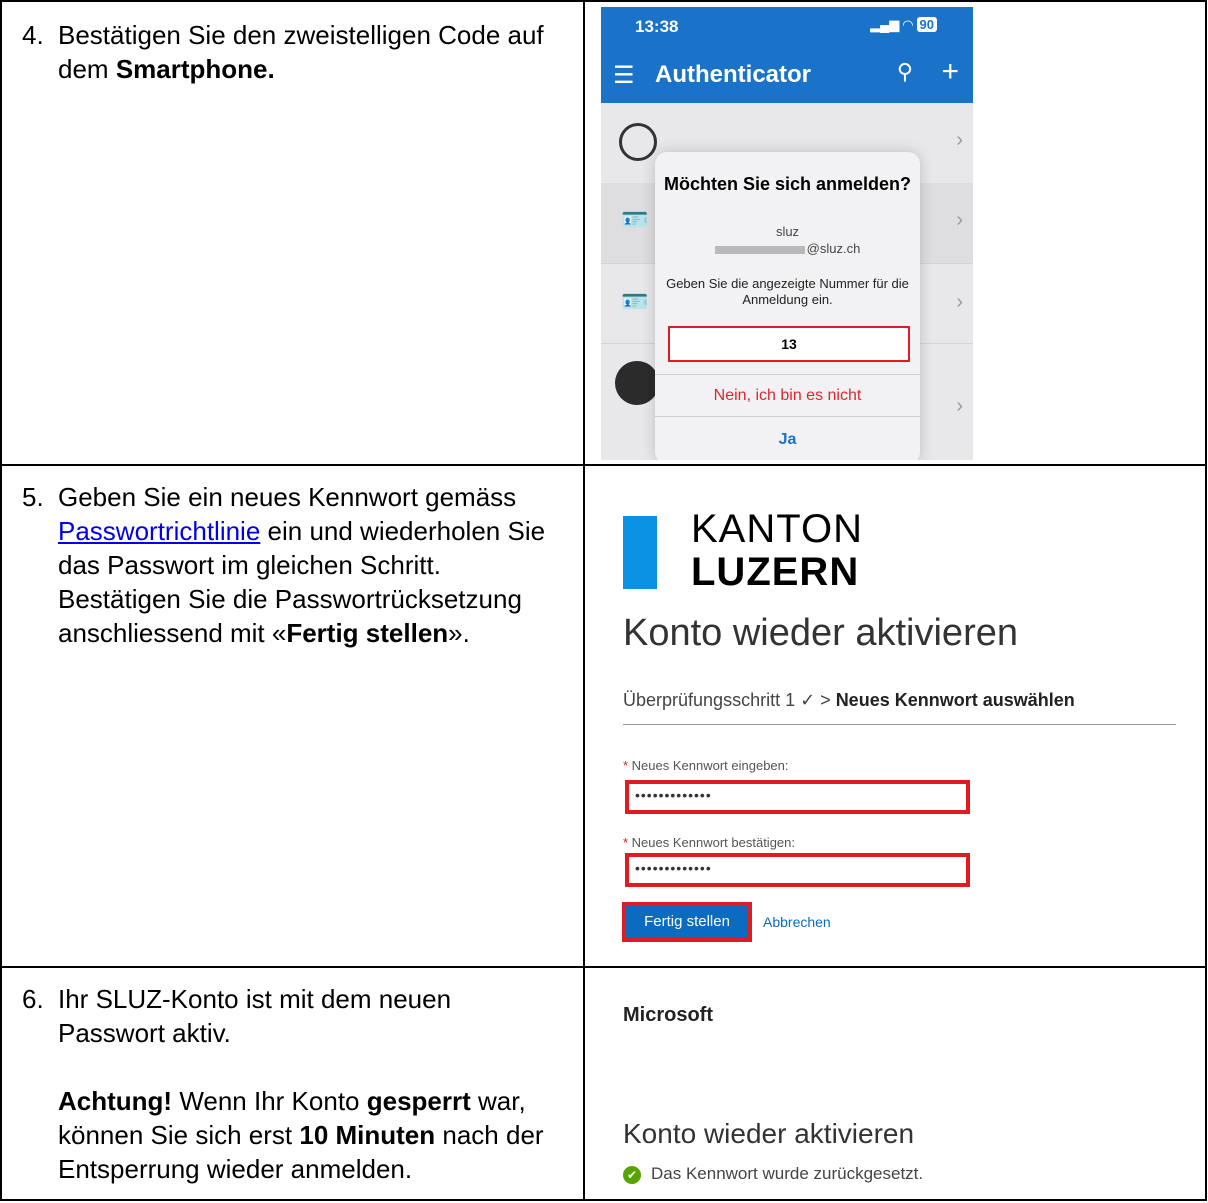 The width and height of the screenshot is (1208, 1203). I want to click on table-border-left, so click(1, 600).